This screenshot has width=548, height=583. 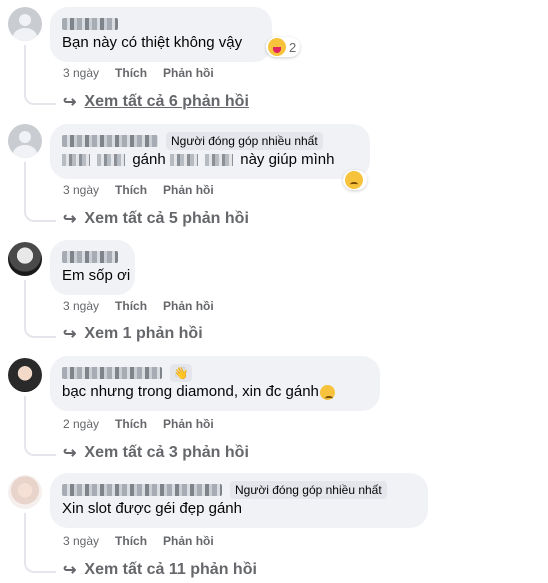 I want to click on view-replies-label: Xem tất cả 6 phản hồi, so click(x=166, y=101).